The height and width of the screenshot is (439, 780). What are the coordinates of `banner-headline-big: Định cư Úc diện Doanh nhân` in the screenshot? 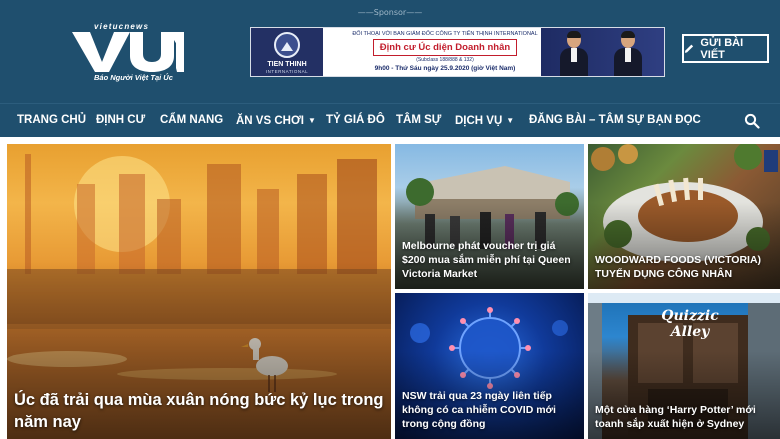 It's located at (445, 47).